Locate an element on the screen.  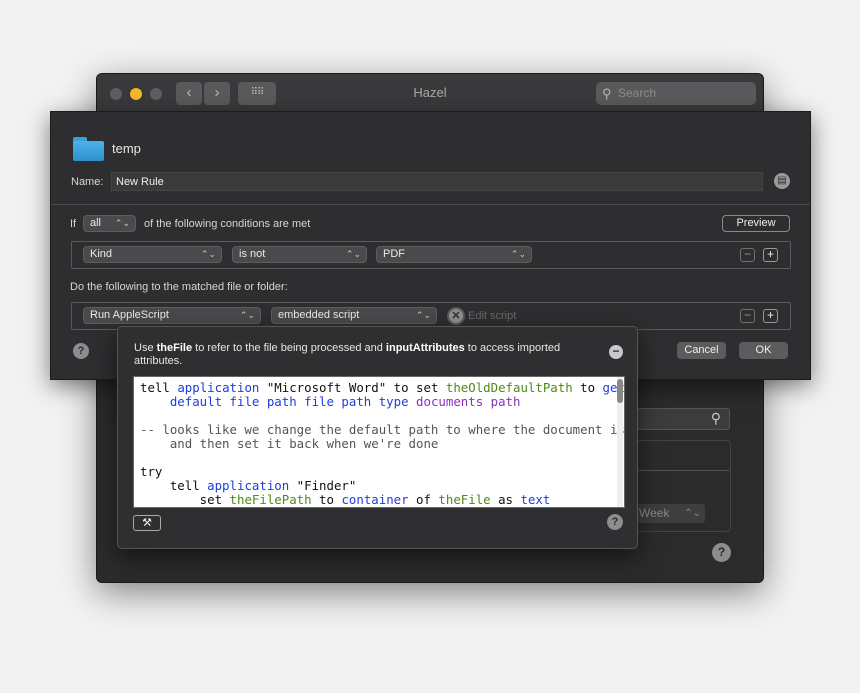
condition-attribute-popup: Kind ⌃⌄ is located at coordinates (152, 254).